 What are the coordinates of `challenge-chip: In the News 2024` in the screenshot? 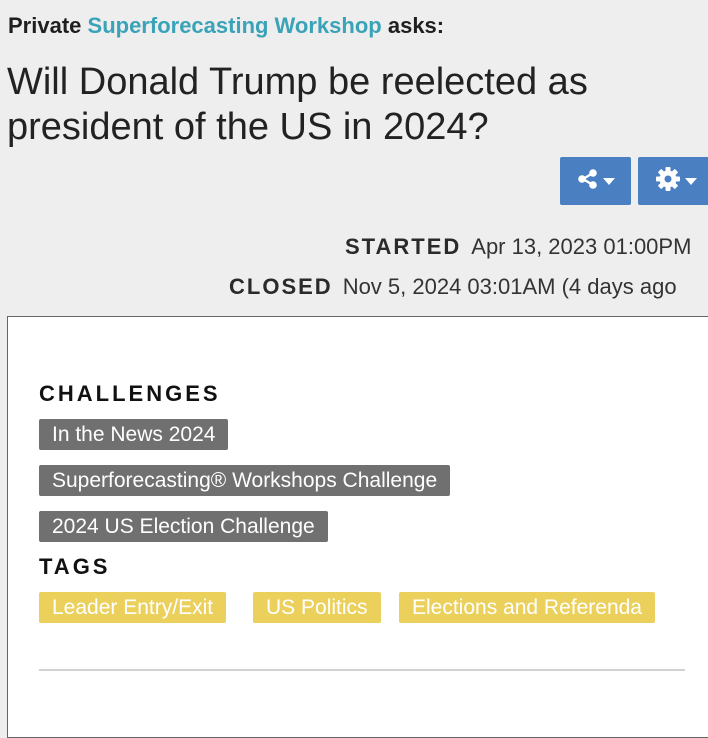 It's located at (134, 434).